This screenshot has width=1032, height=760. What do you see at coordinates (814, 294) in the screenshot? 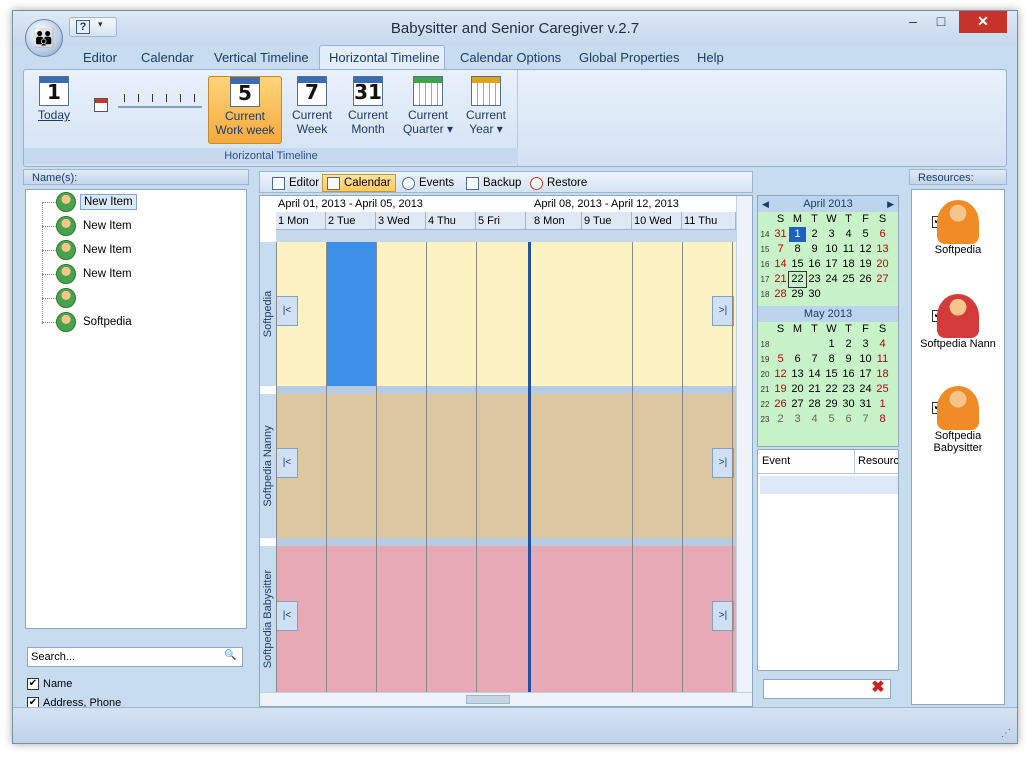
I see `day-cell: 30` at bounding box center [814, 294].